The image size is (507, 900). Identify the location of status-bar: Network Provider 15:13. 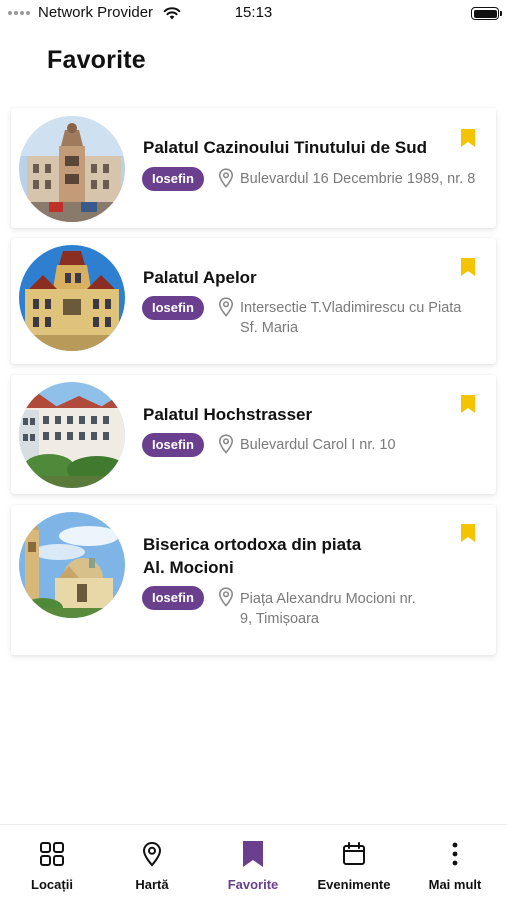
(253, 14).